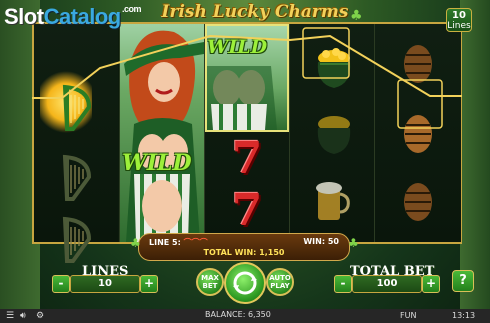  What do you see at coordinates (255, 12) in the screenshot?
I see `game-title: Irish Lucky Charms` at bounding box center [255, 12].